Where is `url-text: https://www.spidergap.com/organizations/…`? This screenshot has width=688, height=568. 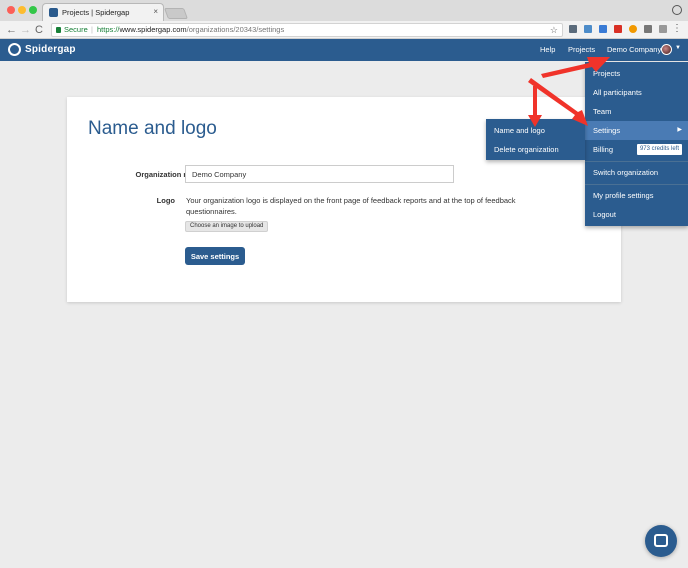 url-text: https://www.spidergap.com/organizations/… is located at coordinates (190, 30).